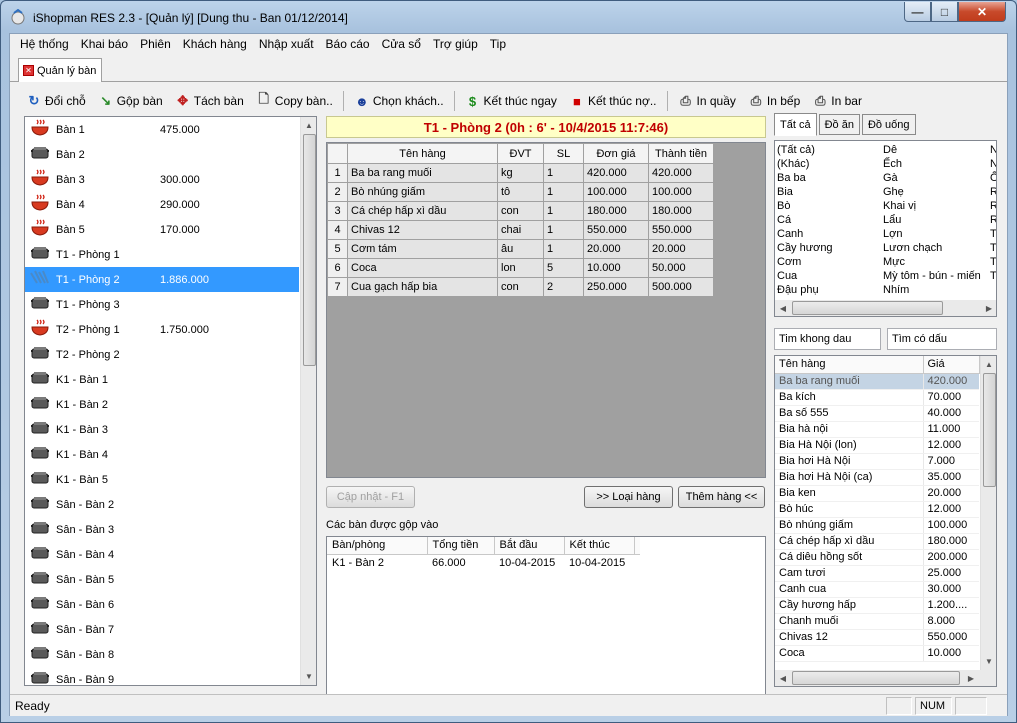 Image resolution: width=1017 pixels, height=723 pixels. Describe the element at coordinates (877, 557) in the screenshot. I see `item-row: Cá diêu hồng sốt 200.000` at that location.